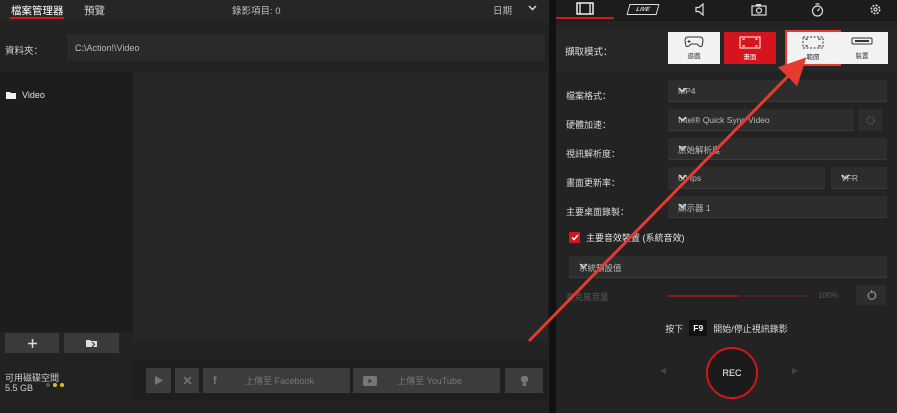 The width and height of the screenshot is (897, 413). I want to click on file-format-select: MP4, so click(777, 91).